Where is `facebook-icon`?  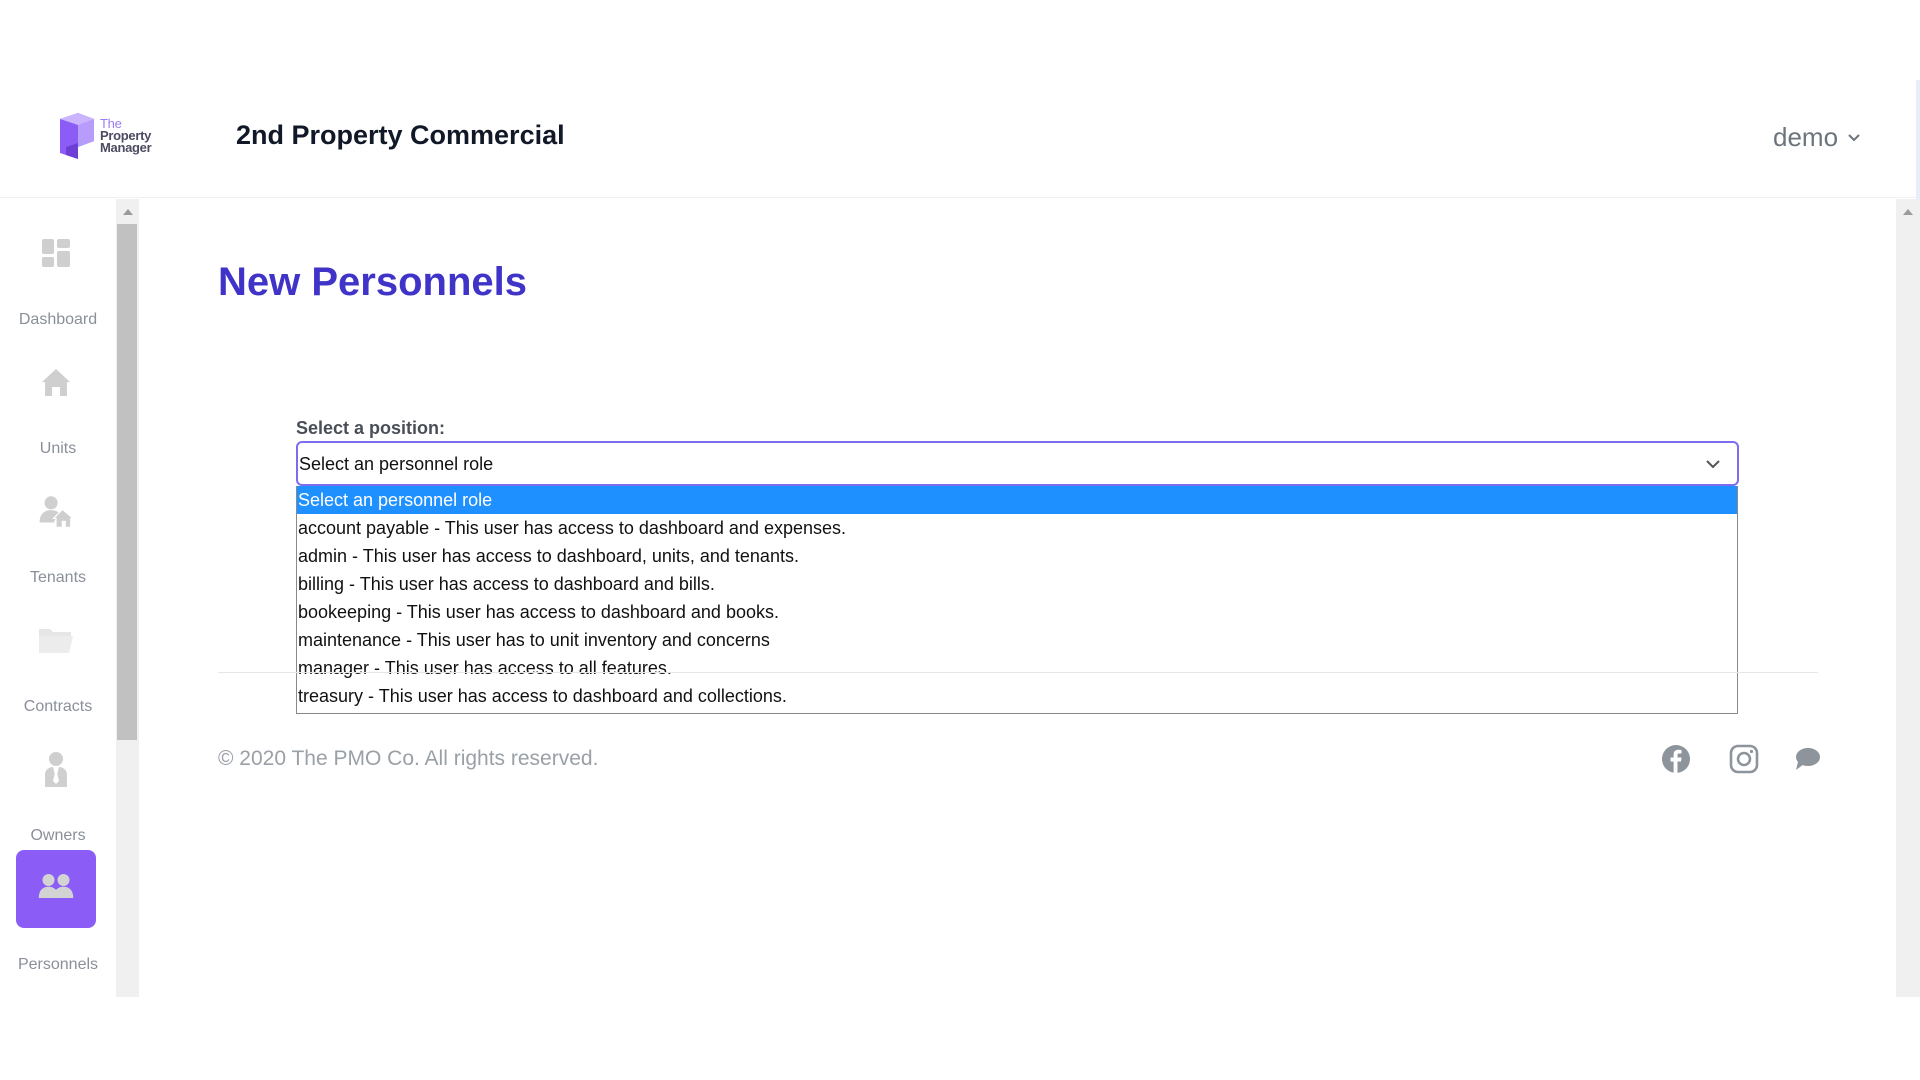
facebook-icon is located at coordinates (1676, 759).